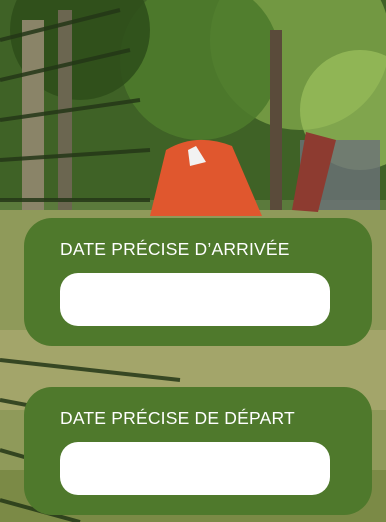 The height and width of the screenshot is (522, 386). Describe the element at coordinates (177, 418) in the screenshot. I see `departure-date-label: DATE PRÉCISE DE DÉPART` at that location.